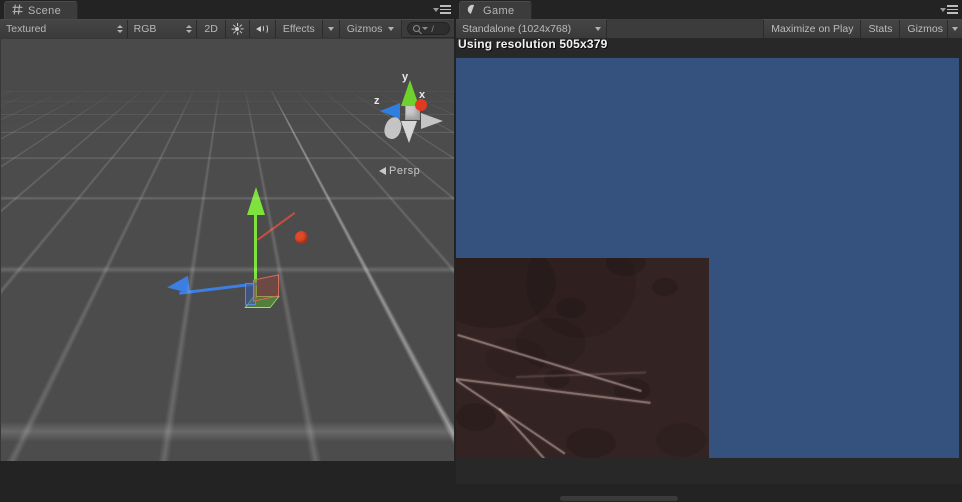  I want to click on game-gizmos-dropdown: Gizmos, so click(923, 28).